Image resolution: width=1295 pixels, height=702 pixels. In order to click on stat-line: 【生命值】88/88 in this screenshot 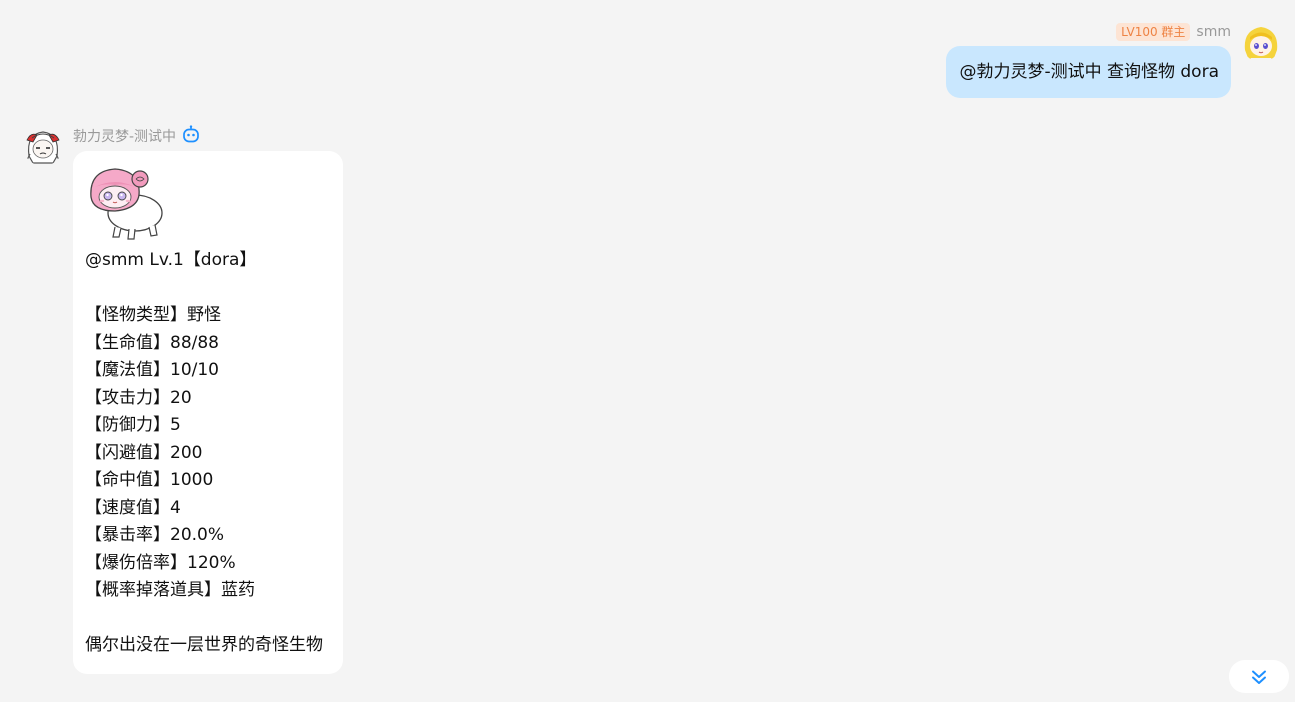, I will do `click(152, 342)`.